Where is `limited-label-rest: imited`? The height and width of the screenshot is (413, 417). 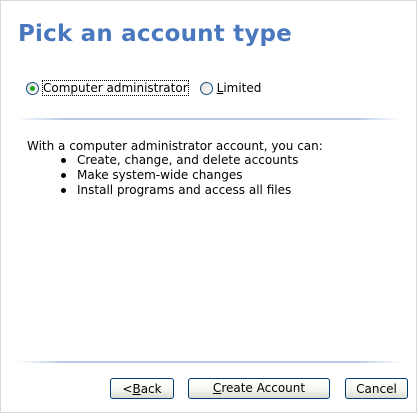
limited-label-rest: imited is located at coordinates (242, 88).